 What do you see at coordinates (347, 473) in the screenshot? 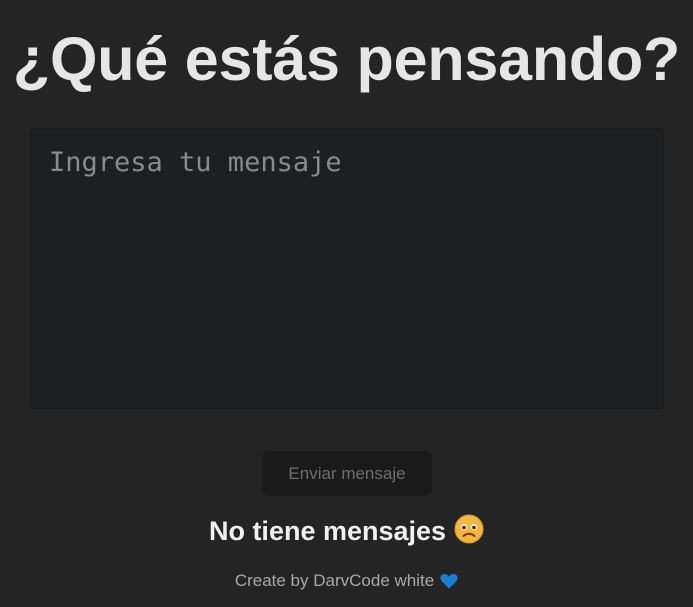
I see `send-message-button: Enviar mensaje` at bounding box center [347, 473].